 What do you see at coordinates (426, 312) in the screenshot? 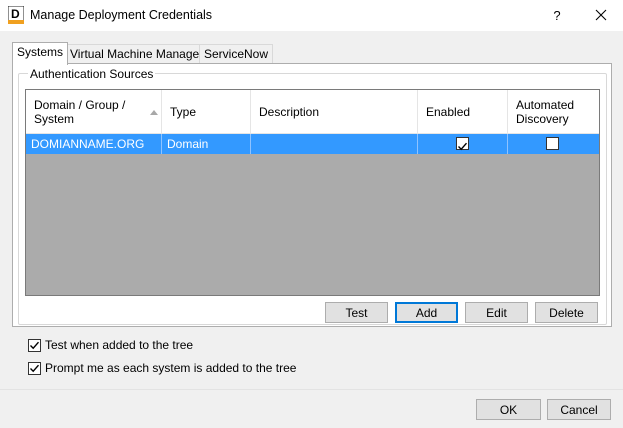
I see `add-button: Add` at bounding box center [426, 312].